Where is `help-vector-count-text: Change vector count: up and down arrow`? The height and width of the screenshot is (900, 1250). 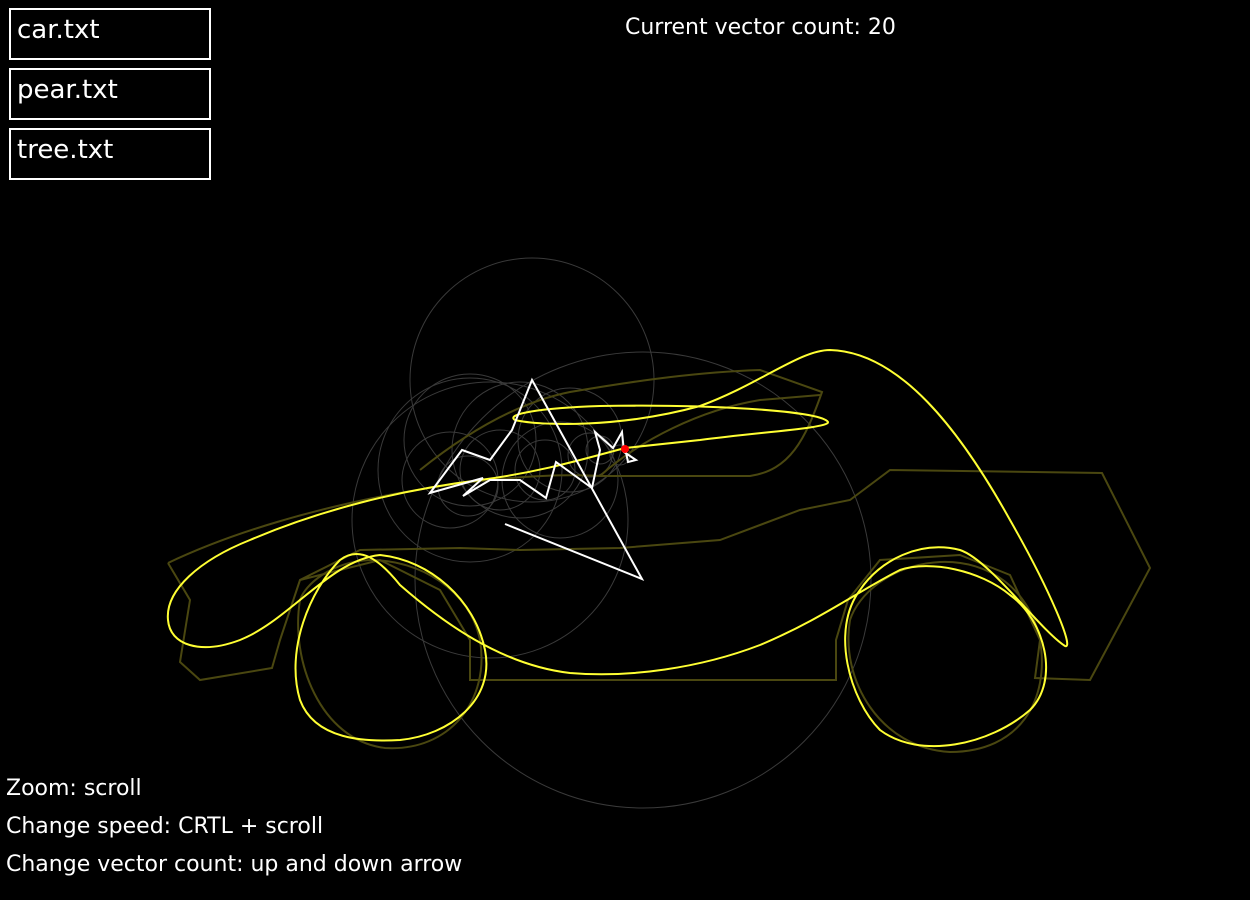
help-vector-count-text: Change vector count: up and down arrow is located at coordinates (234, 864).